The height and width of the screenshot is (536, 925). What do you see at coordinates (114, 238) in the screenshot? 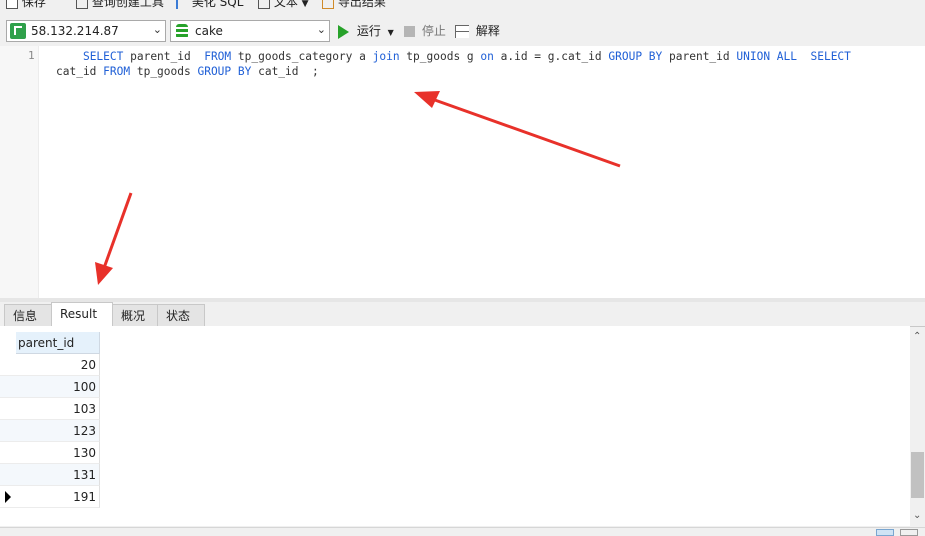
I see `annotation-arrow-result` at bounding box center [114, 238].